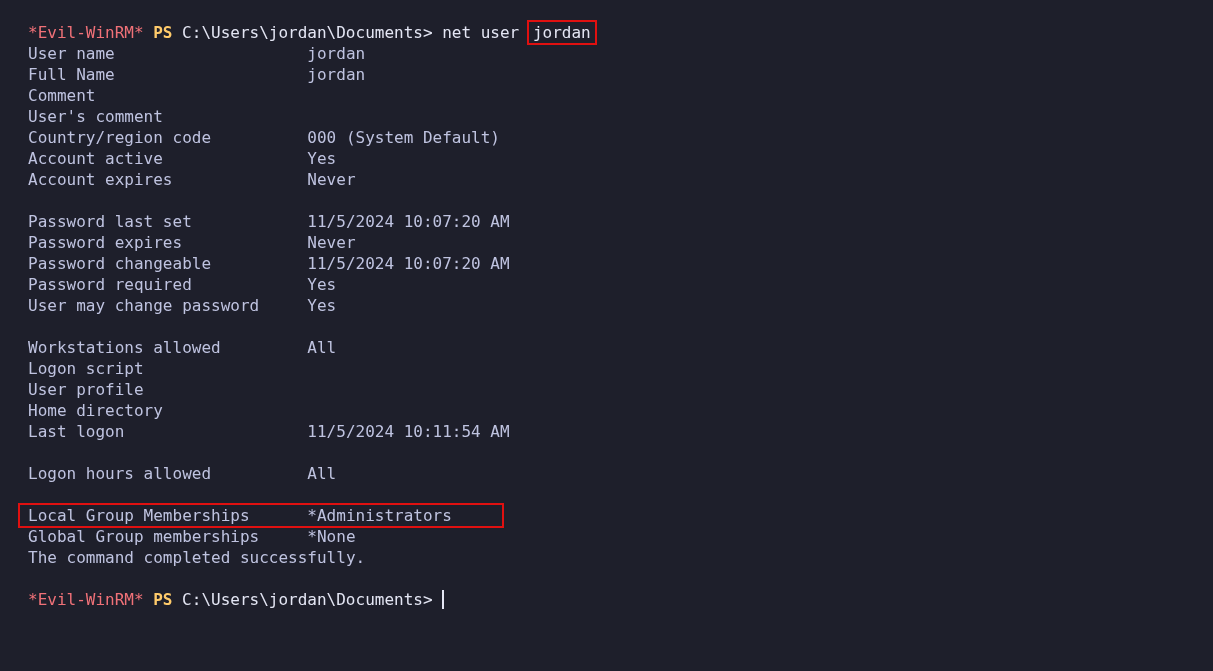 This screenshot has height=671, width=1213. Describe the element at coordinates (408, 431) in the screenshot. I see `field-value: 11/5/2024 10:11:54 AM` at that location.